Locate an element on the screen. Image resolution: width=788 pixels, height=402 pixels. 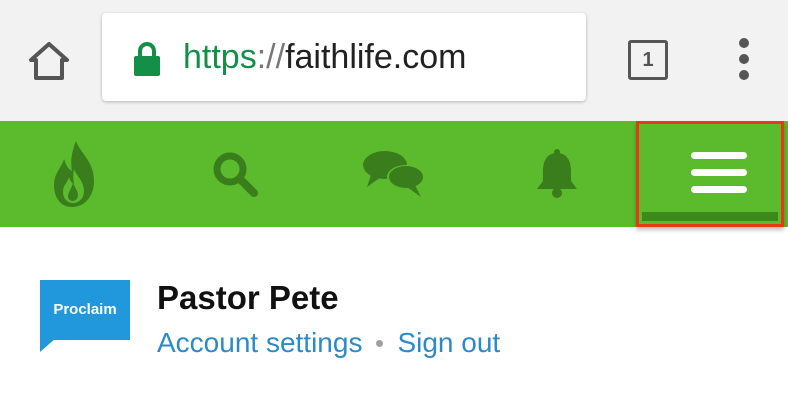
hamburger-menu-icon is located at coordinates (719, 173).